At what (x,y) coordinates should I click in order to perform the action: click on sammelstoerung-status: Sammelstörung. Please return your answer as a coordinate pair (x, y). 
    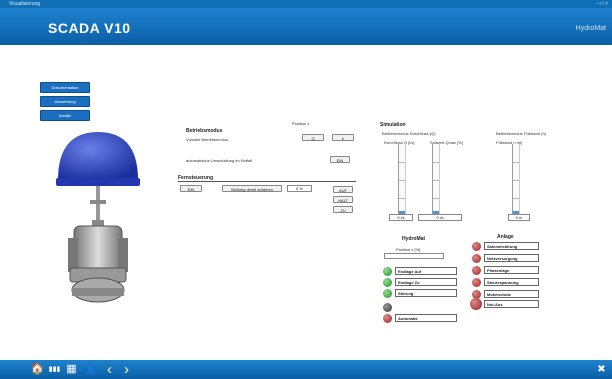
    Looking at the image, I should click on (511, 246).